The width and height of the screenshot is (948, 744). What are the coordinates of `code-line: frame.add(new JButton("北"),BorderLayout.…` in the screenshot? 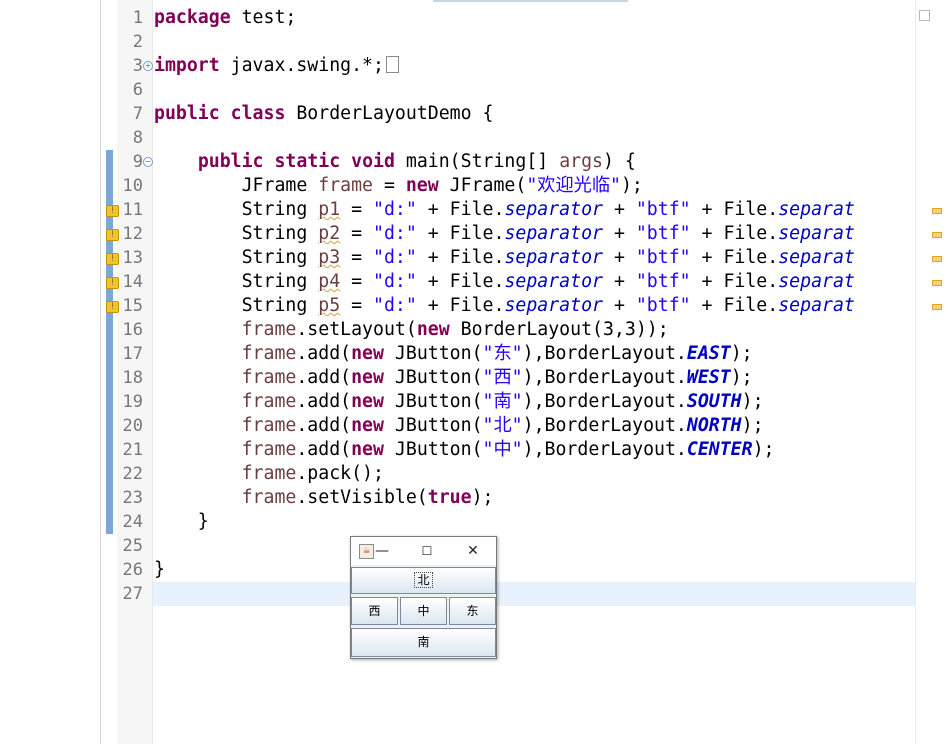 It's located at (459, 426).